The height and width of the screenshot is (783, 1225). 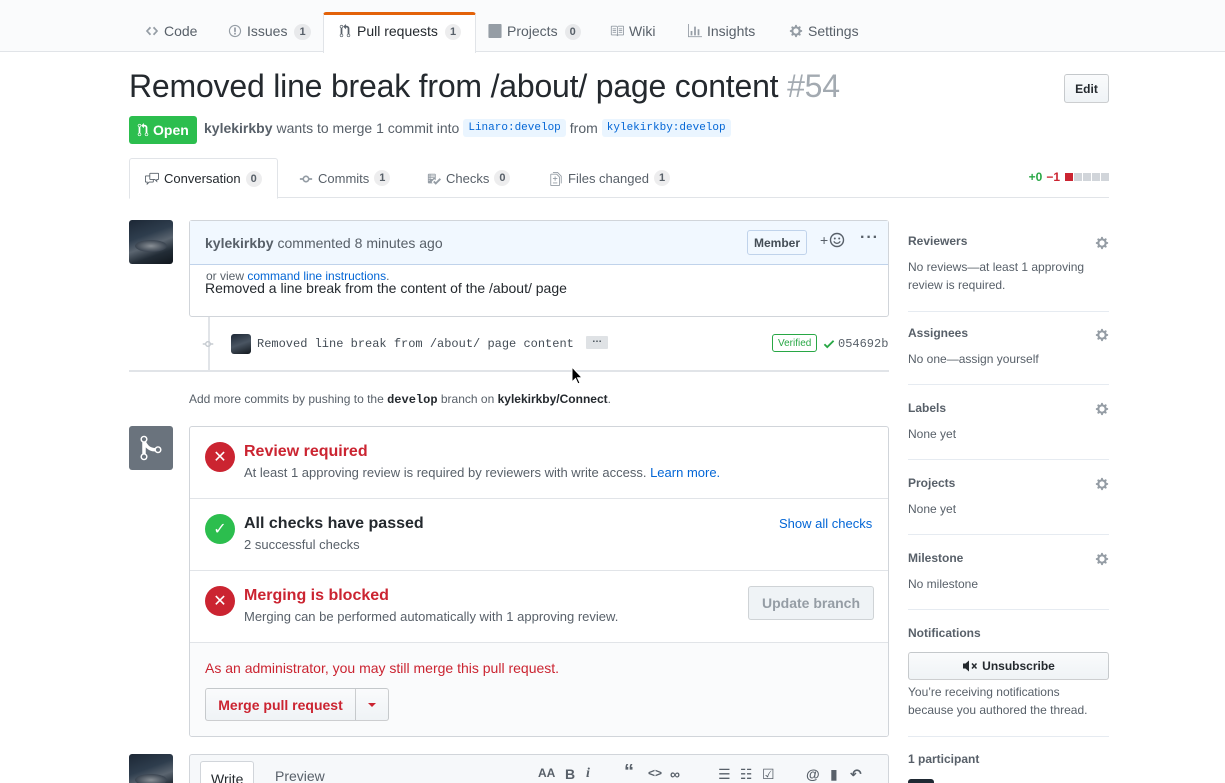 What do you see at coordinates (208, 344) in the screenshot?
I see `commit-icon` at bounding box center [208, 344].